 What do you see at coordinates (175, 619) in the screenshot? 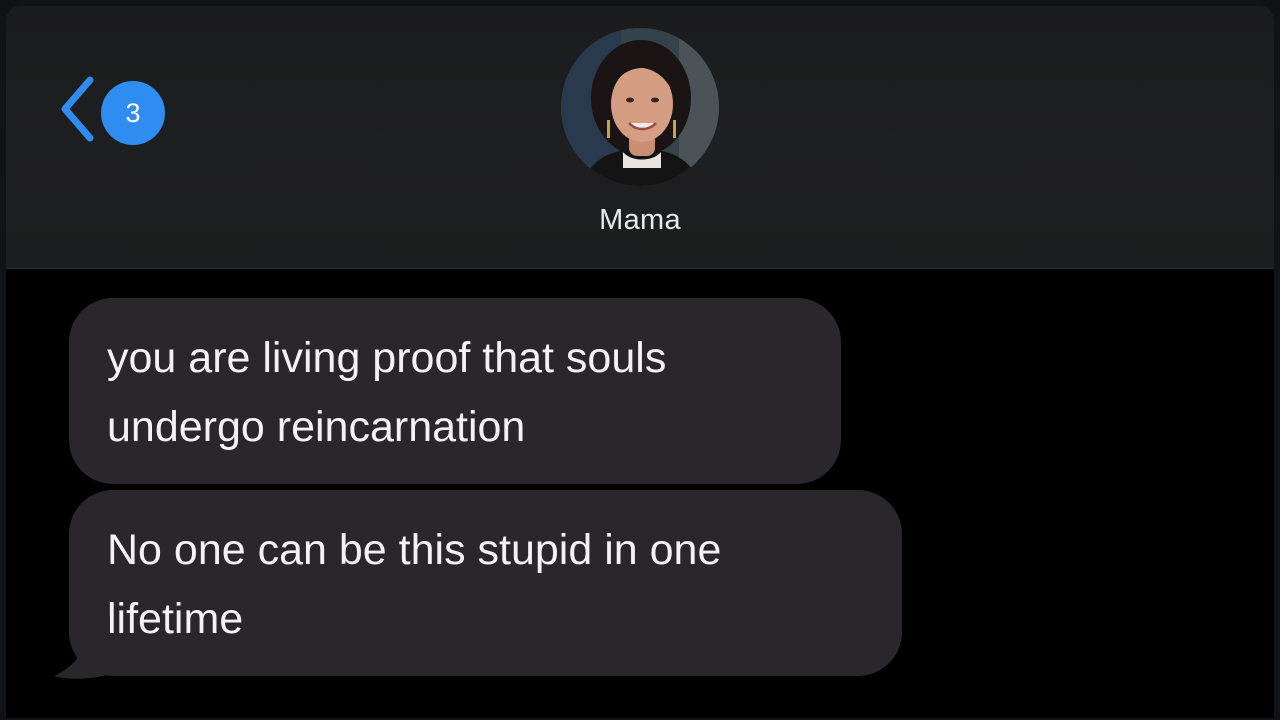
I see `message-text-line: lifetime` at bounding box center [175, 619].